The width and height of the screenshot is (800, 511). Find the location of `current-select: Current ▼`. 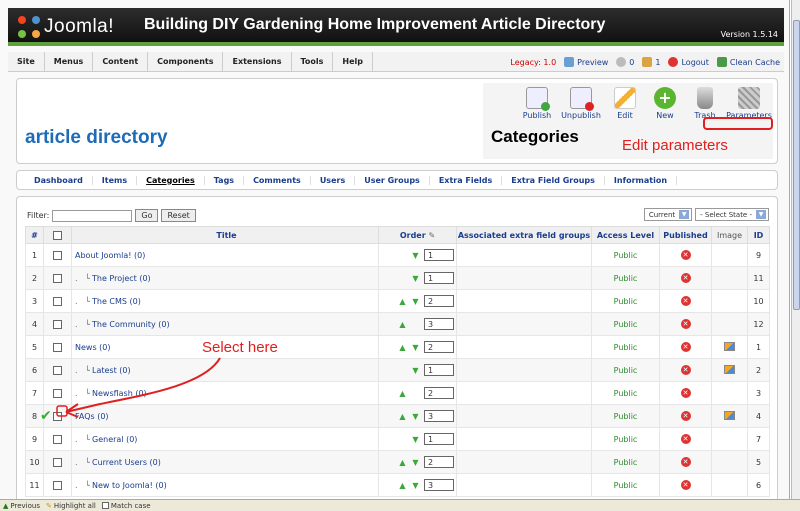

current-select: Current ▼ is located at coordinates (668, 214).